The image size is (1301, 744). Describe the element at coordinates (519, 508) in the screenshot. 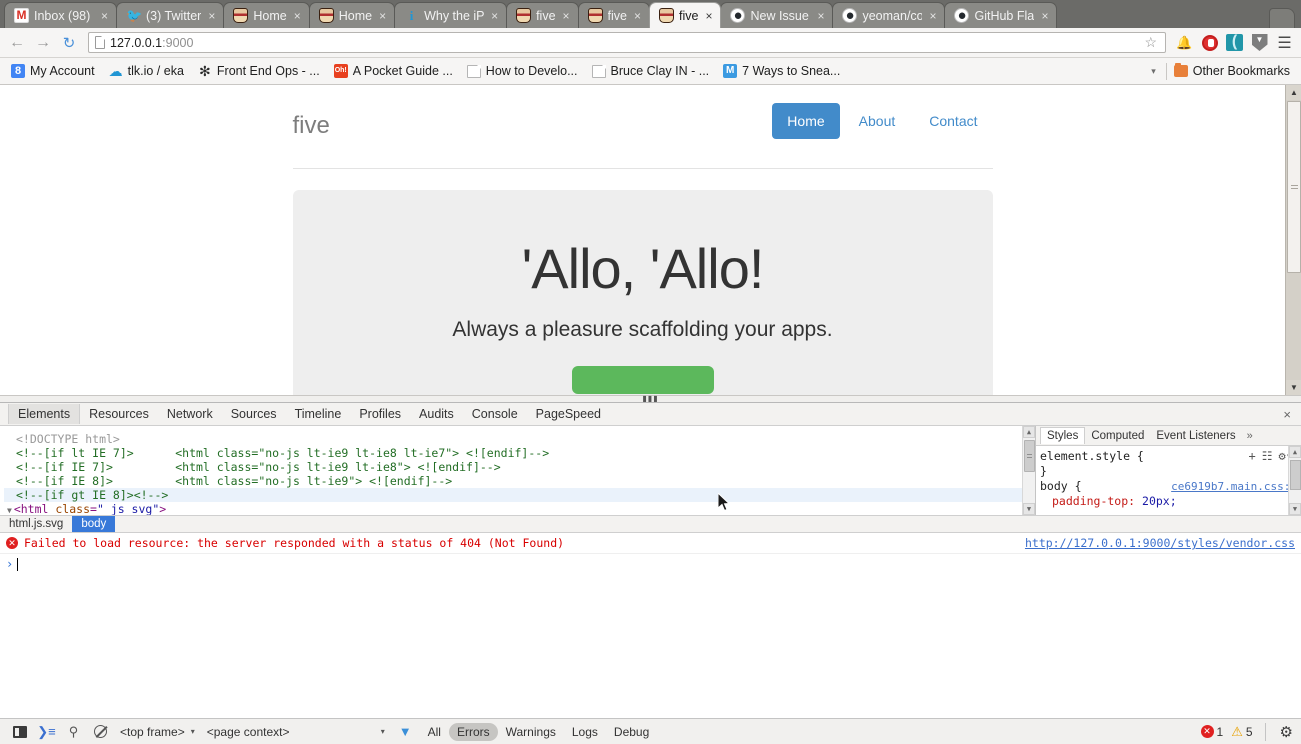

I see `dom-line-5: ▼ <html class=" js svg">` at that location.